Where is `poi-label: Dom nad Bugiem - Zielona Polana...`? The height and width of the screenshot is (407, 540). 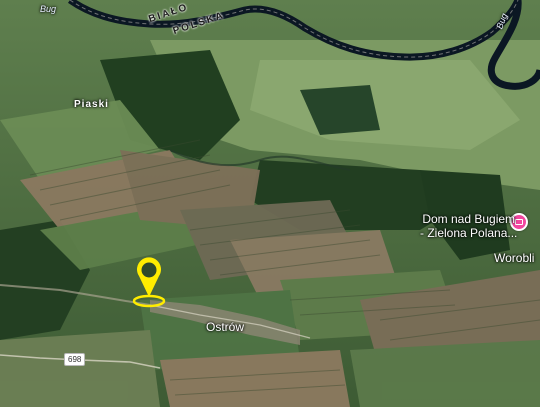 poi-label: Dom nad Bugiem - Zielona Polana... is located at coordinates (469, 226).